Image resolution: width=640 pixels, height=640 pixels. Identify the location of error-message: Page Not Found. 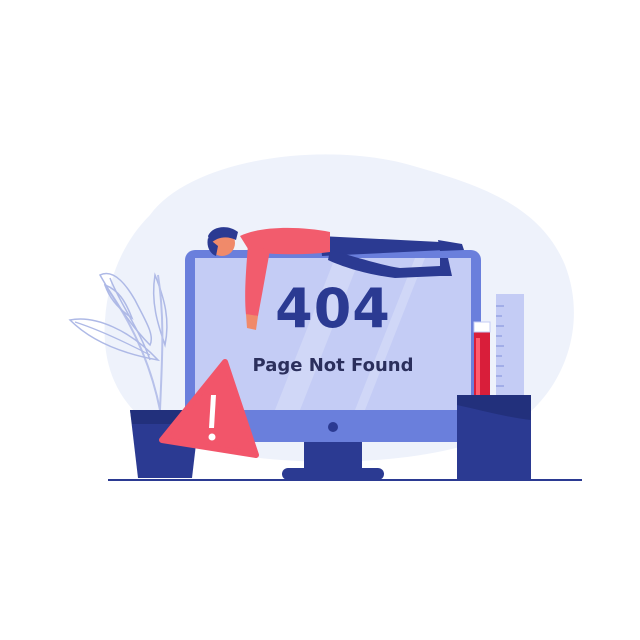
(333, 365).